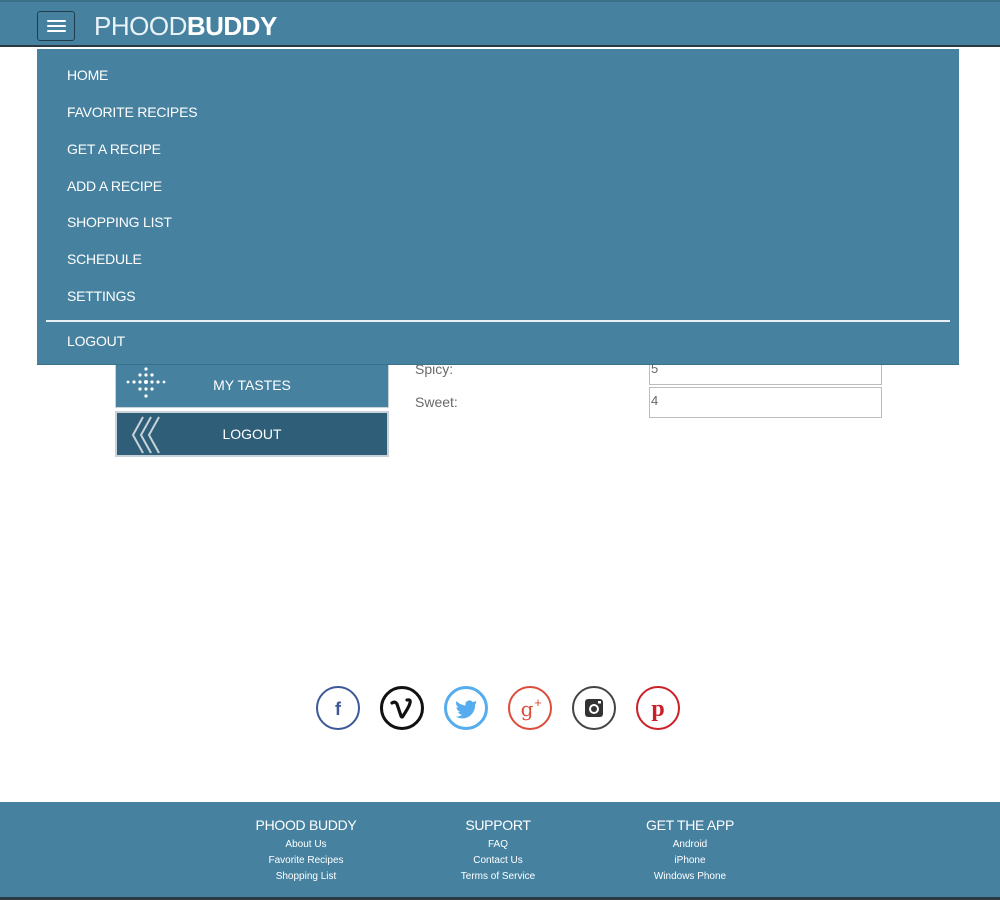  What do you see at coordinates (306, 876) in the screenshot?
I see `footer-link-shopping-list: Shopping List` at bounding box center [306, 876].